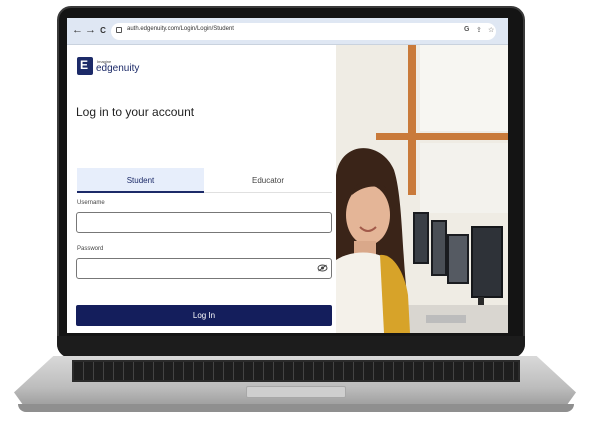 This screenshot has height=425, width=592. What do you see at coordinates (135, 112) in the screenshot?
I see `page-title: Log in to your account` at bounding box center [135, 112].